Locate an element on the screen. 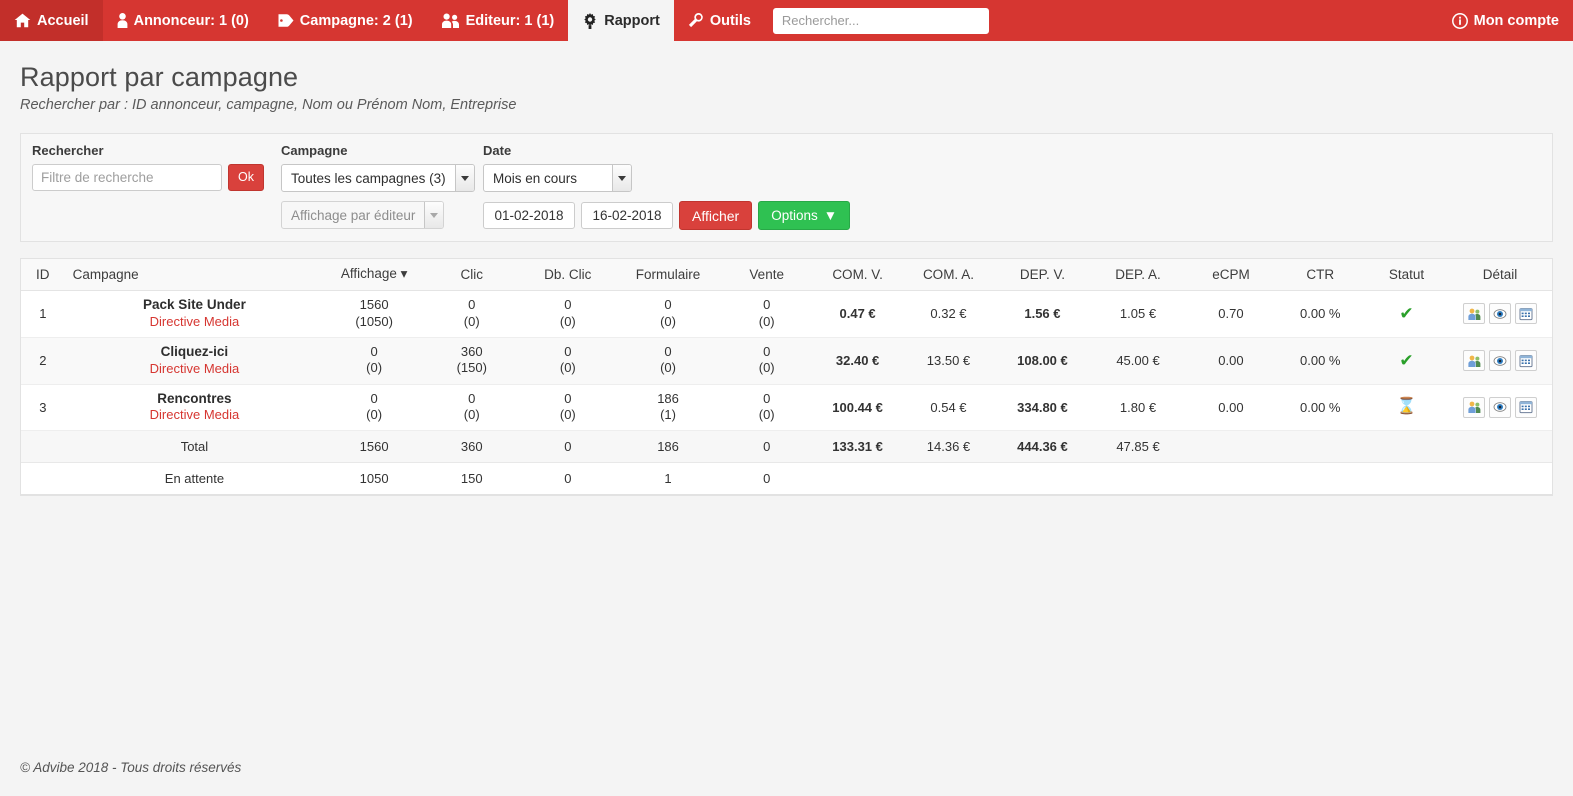 The image size is (1573, 796). row-detail is located at coordinates (1500, 408).